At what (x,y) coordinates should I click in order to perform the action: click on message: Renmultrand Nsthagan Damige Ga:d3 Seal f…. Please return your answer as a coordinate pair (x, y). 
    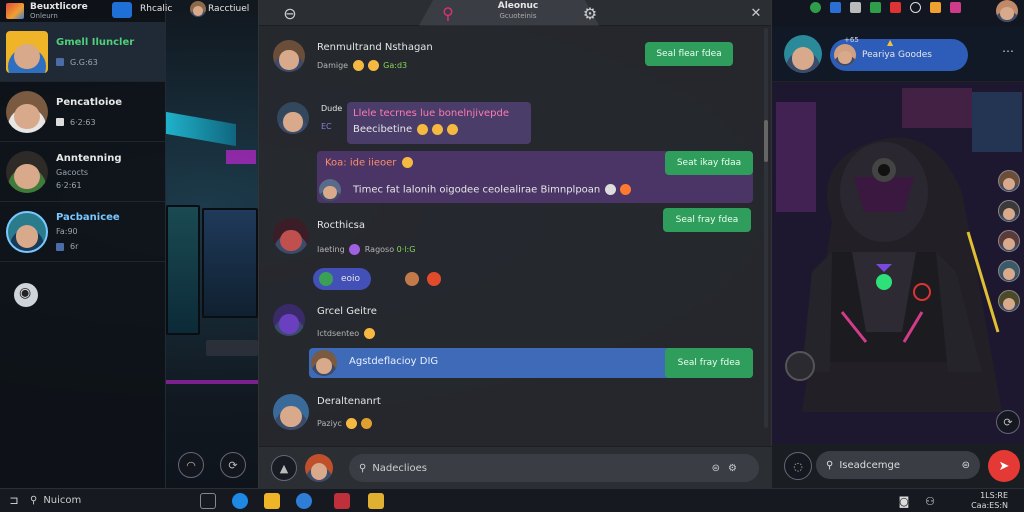
    Looking at the image, I should click on (513, 59).